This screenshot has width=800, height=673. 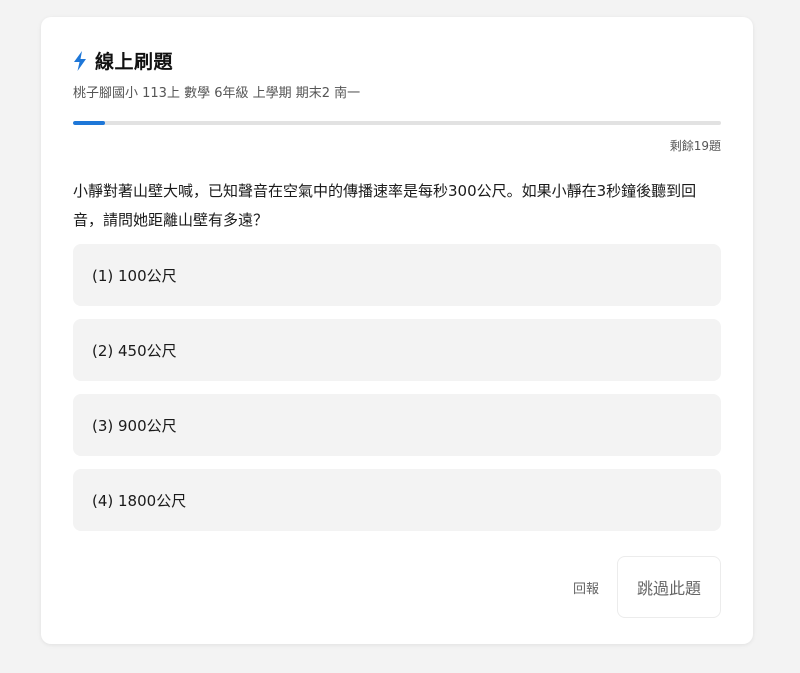 I want to click on progress-bar, so click(x=397, y=123).